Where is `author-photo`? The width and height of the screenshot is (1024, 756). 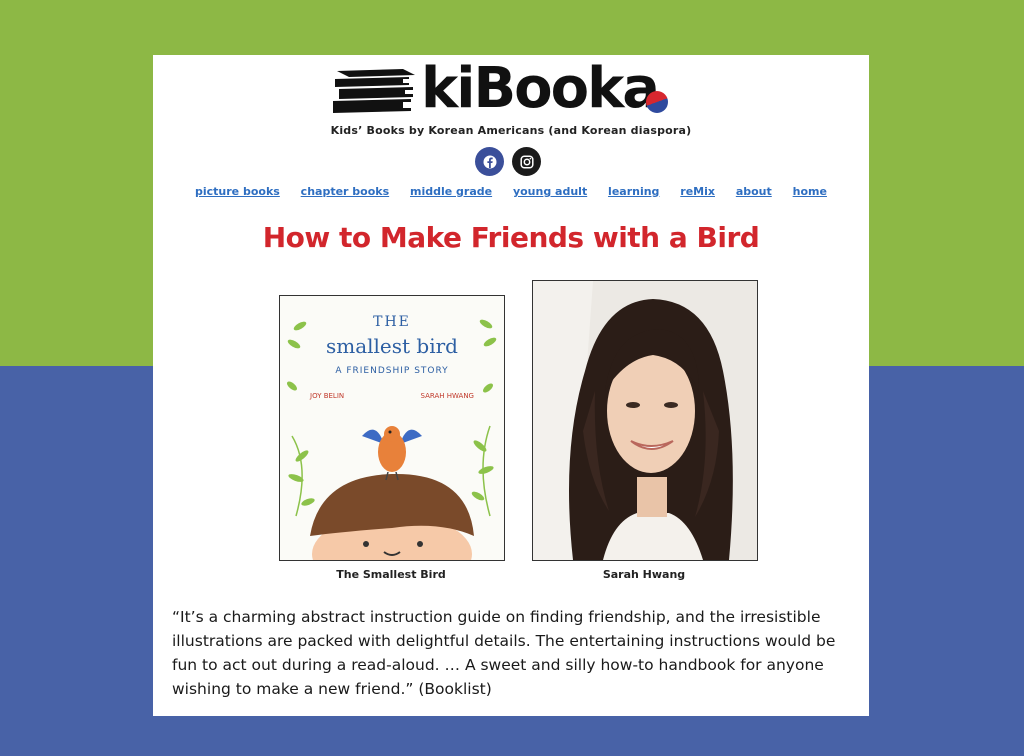 author-photo is located at coordinates (645, 420).